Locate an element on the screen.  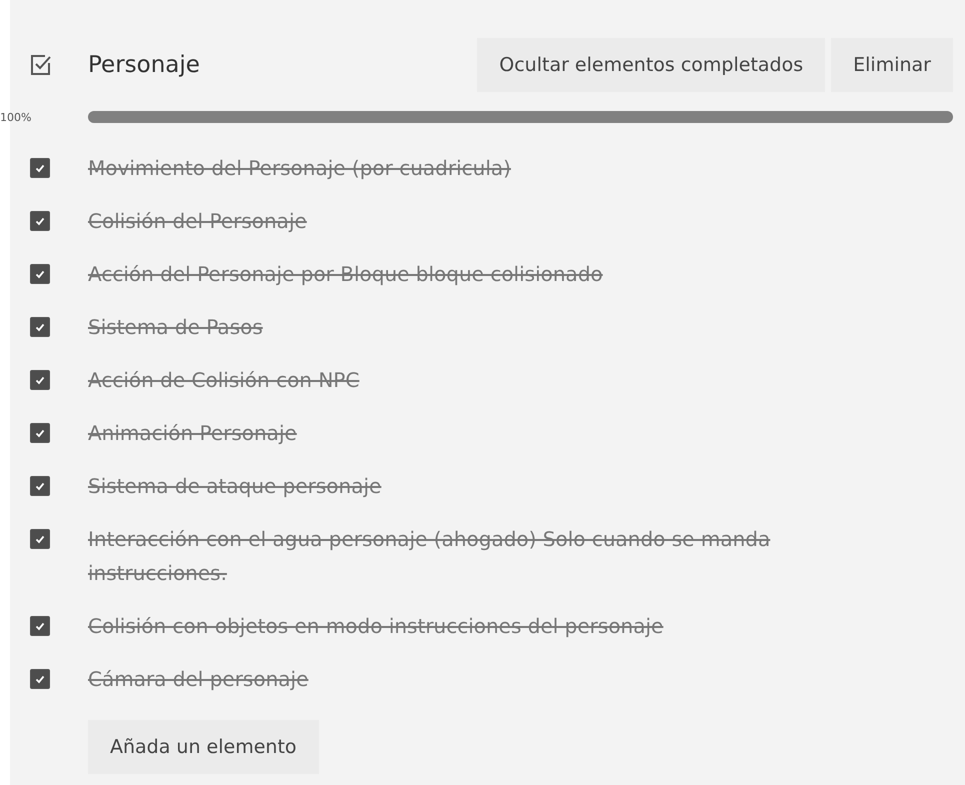
task-text: Colisión del Personaje is located at coordinates (197, 221).